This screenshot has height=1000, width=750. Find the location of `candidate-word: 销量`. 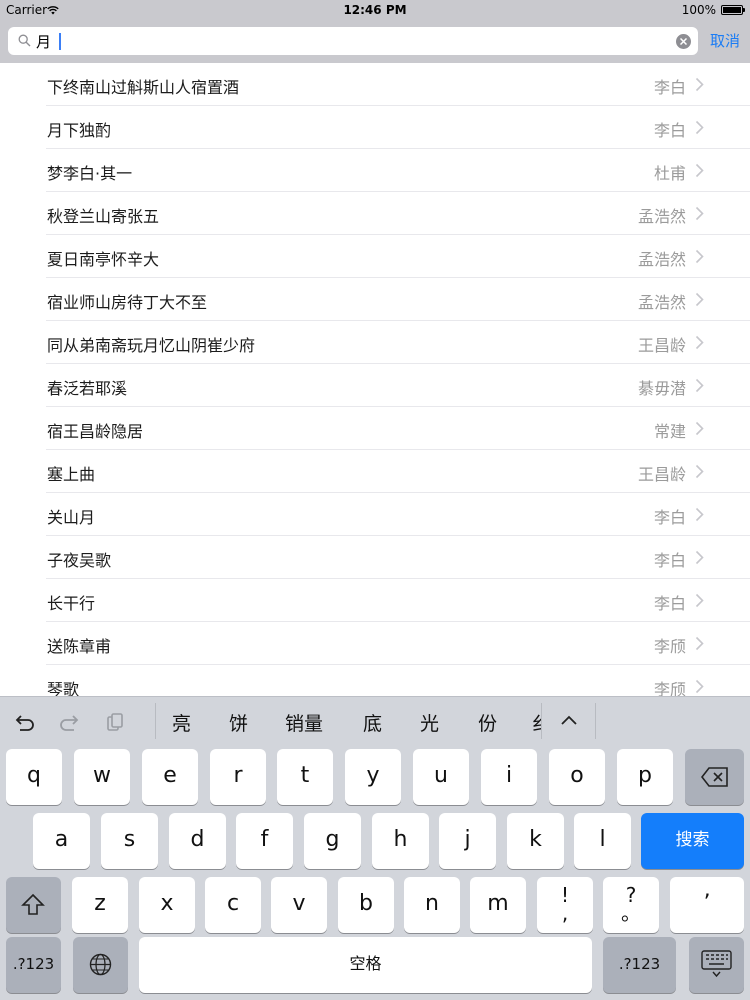

candidate-word: 销量 is located at coordinates (304, 722).